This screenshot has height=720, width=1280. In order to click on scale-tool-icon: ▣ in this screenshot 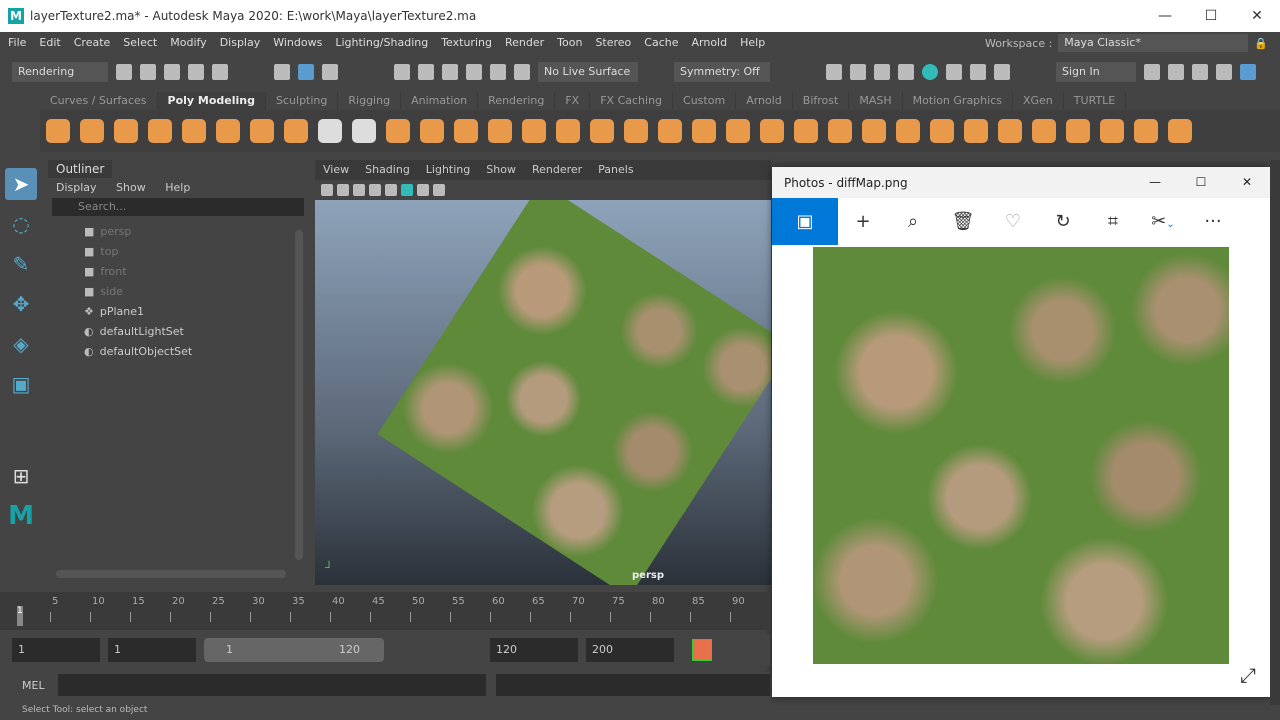, I will do `click(21, 384)`.